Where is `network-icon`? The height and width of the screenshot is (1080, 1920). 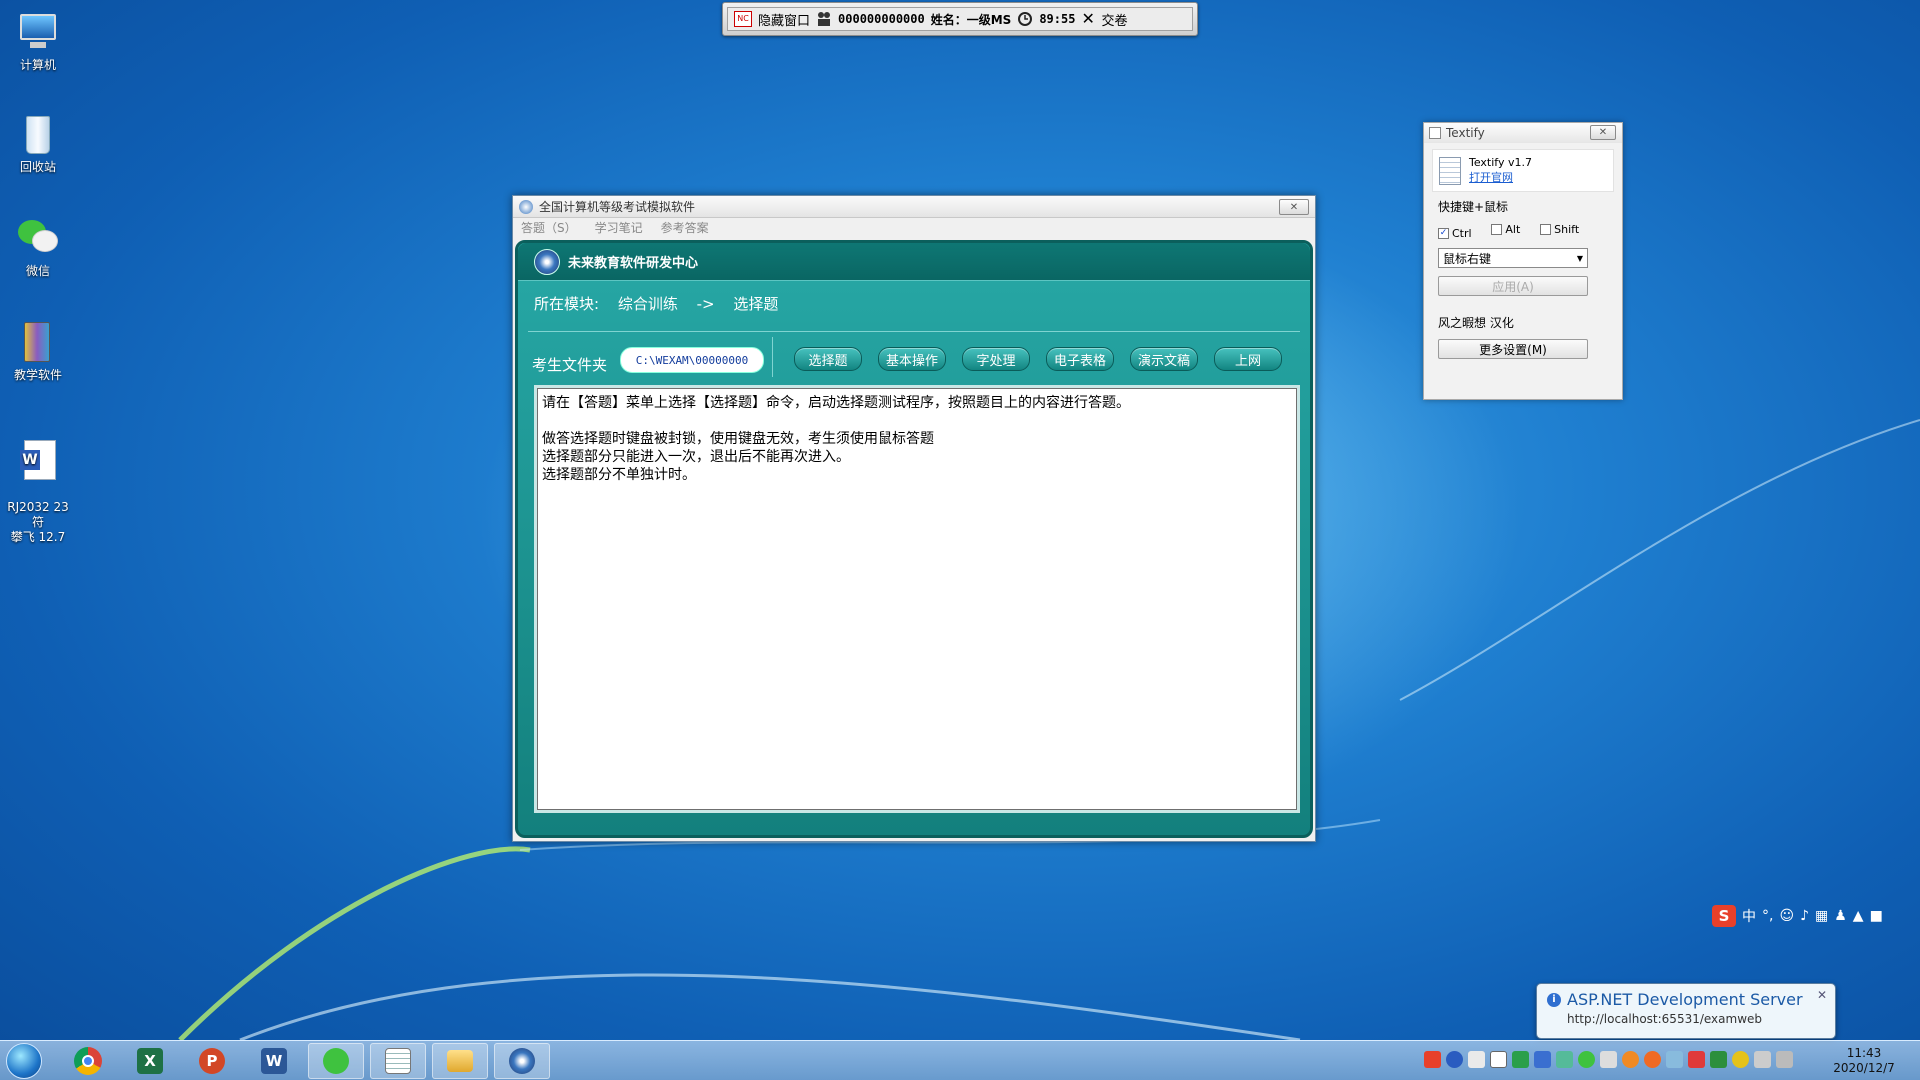 network-icon is located at coordinates (1476, 1059).